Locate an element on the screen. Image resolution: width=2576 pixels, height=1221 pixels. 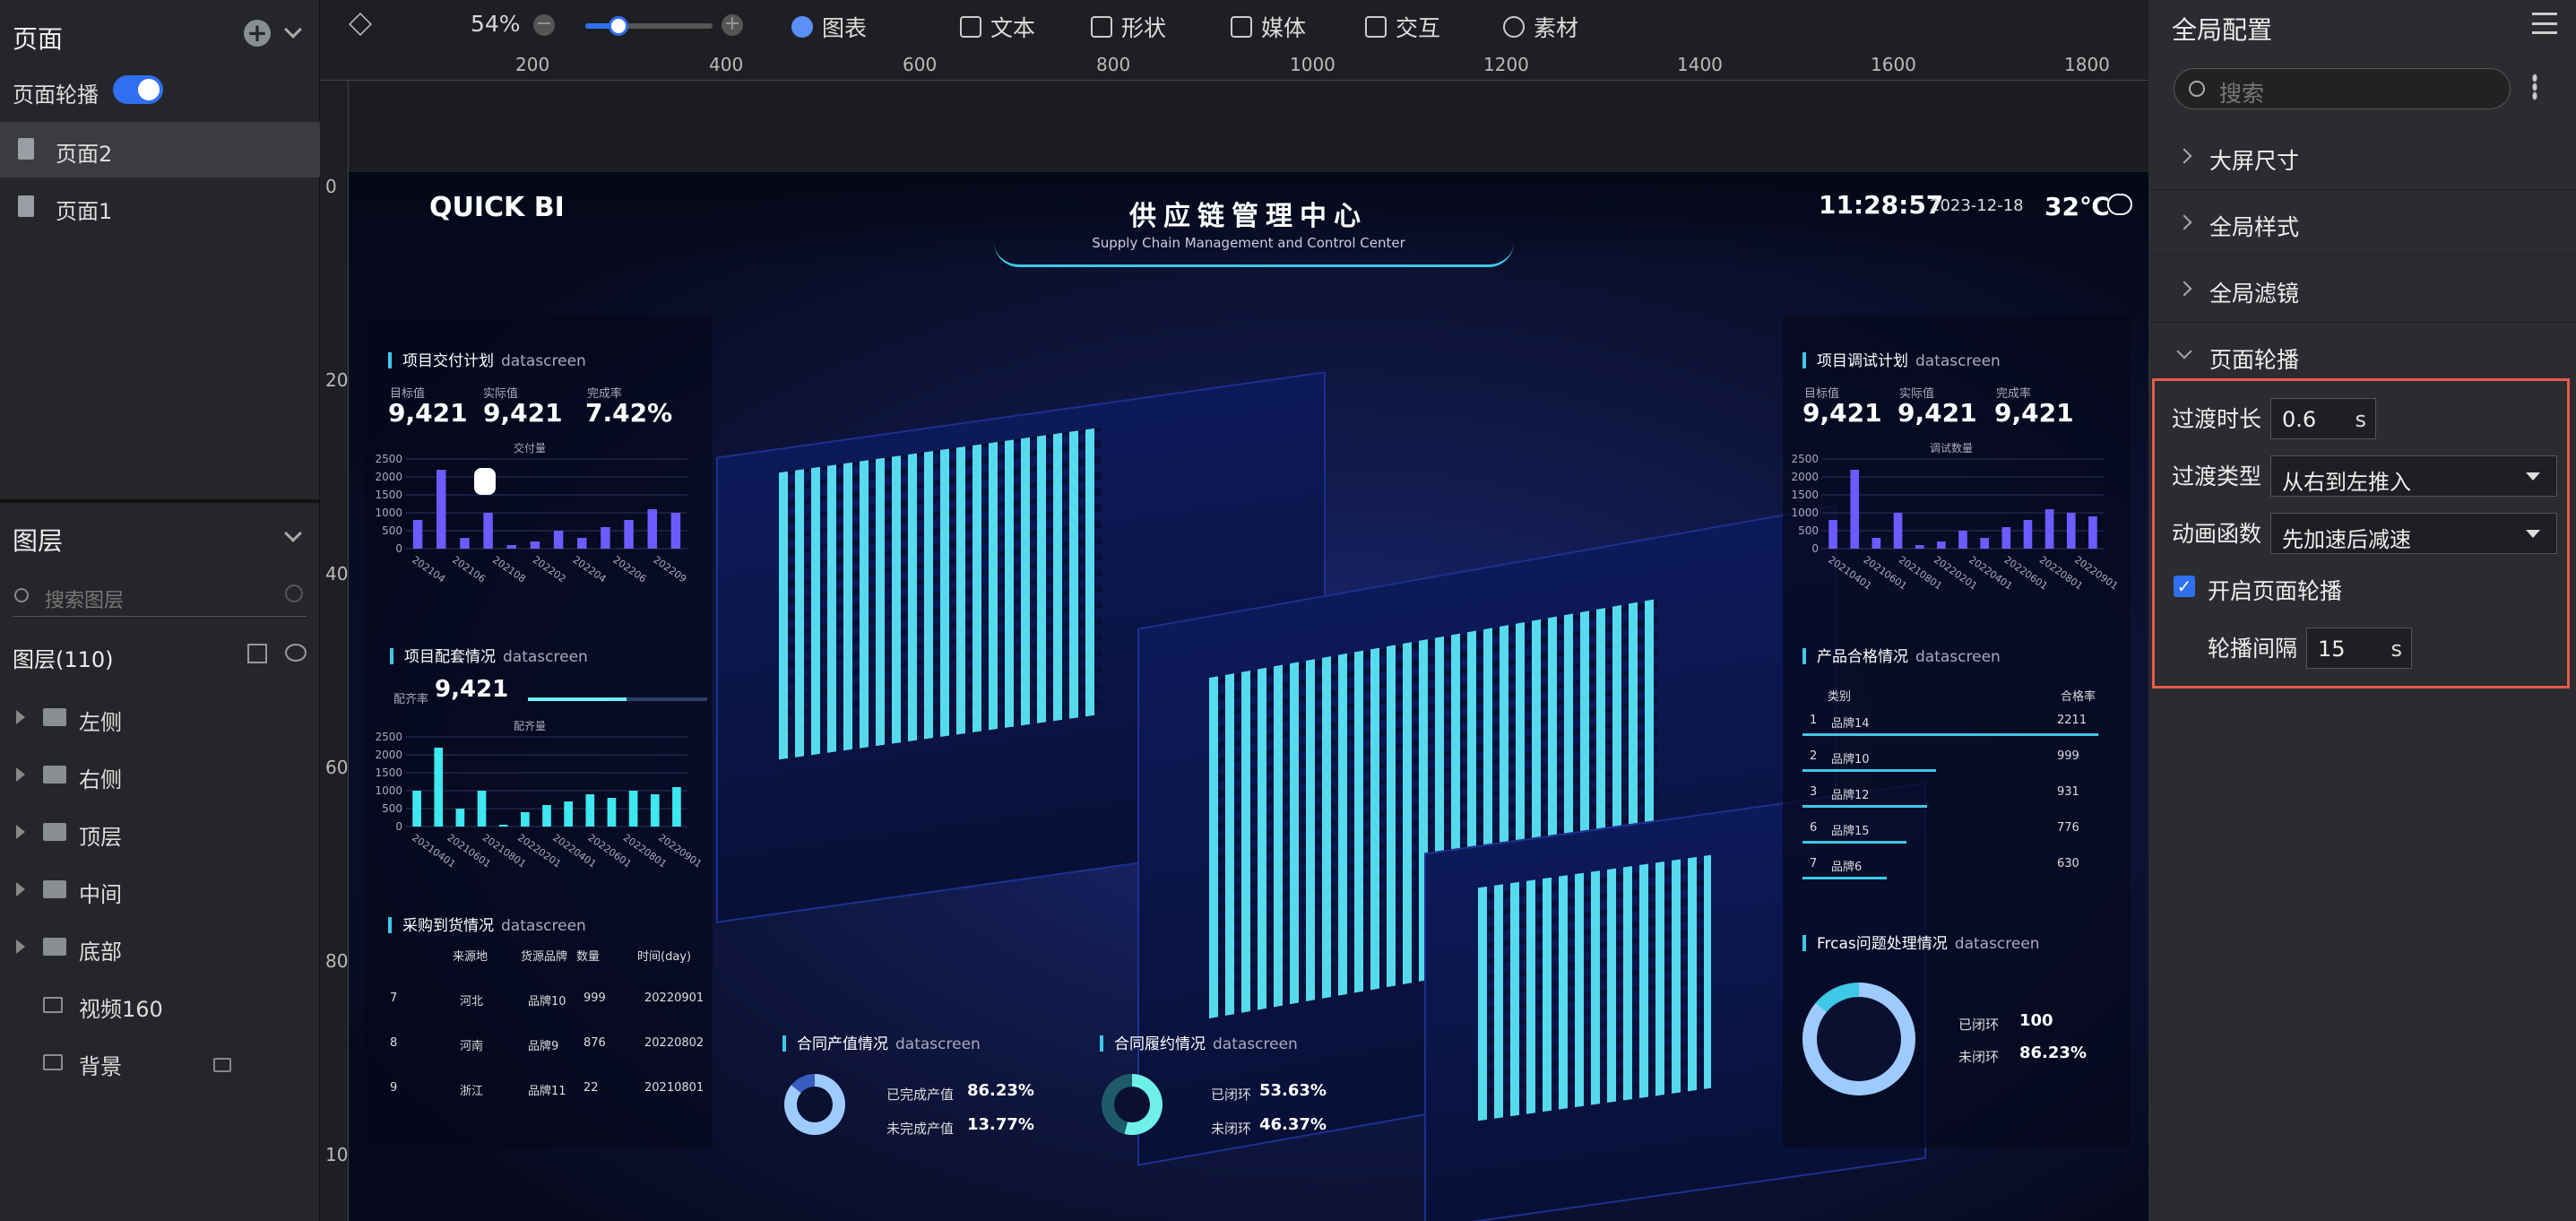
page-item: 页面1 is located at coordinates (160, 207).